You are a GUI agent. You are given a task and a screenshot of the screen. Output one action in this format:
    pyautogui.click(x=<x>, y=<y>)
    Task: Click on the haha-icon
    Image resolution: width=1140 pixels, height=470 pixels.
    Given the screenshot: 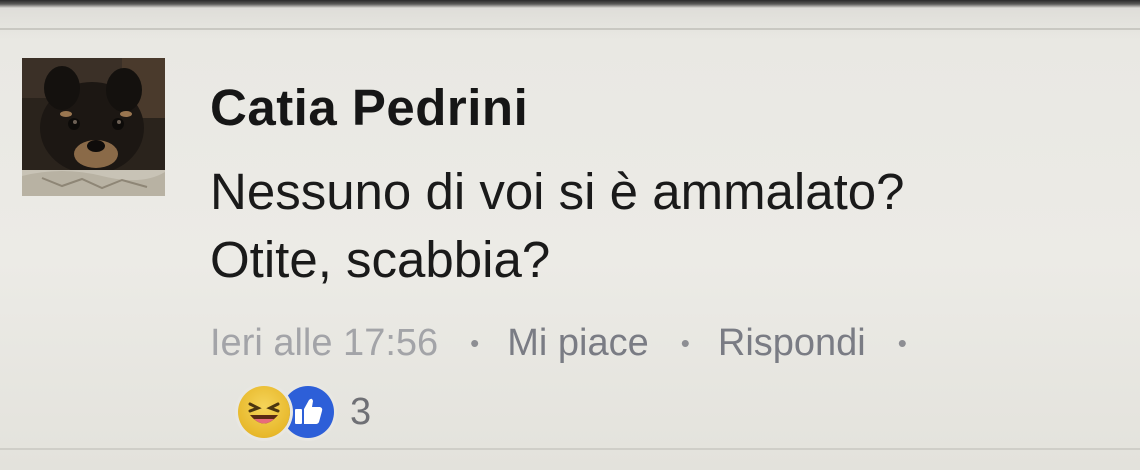 What is the action you would take?
    pyautogui.click(x=264, y=412)
    